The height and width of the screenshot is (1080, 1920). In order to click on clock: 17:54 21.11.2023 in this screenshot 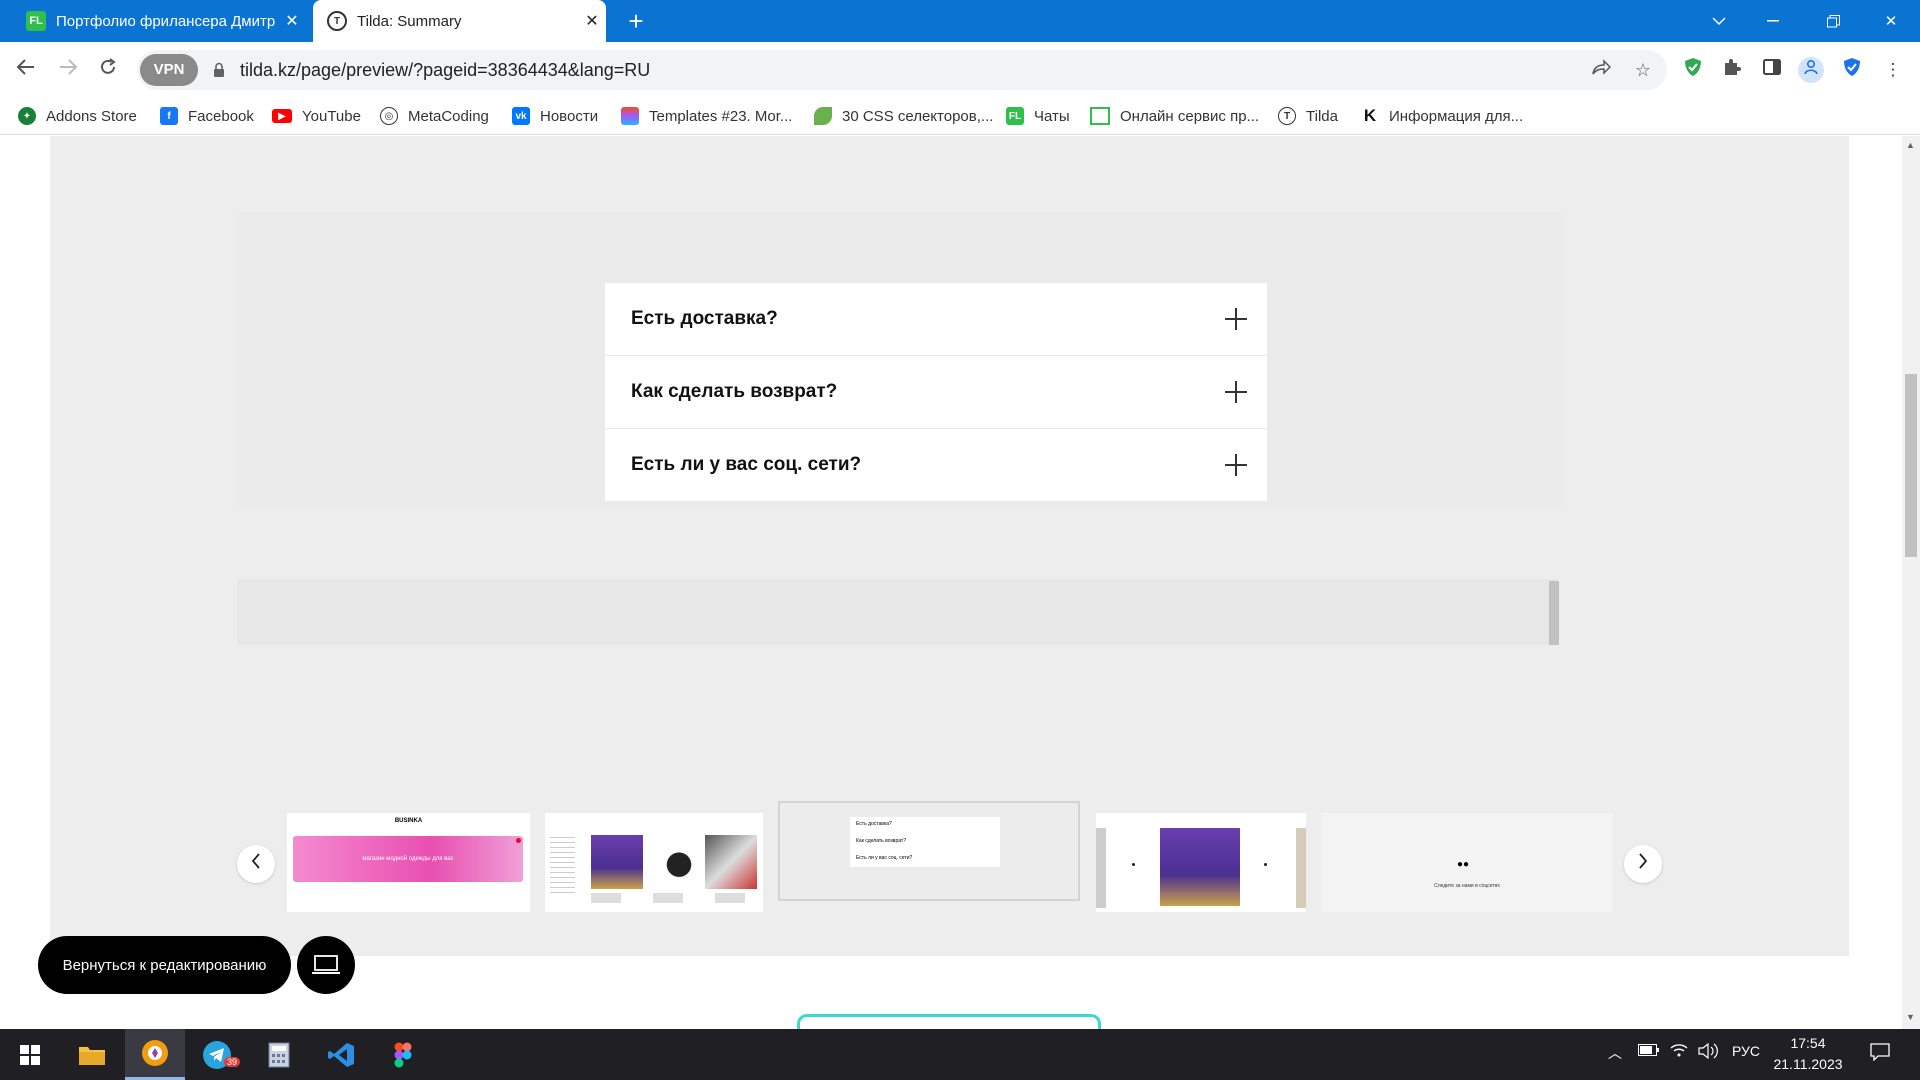, I will do `click(1808, 1054)`.